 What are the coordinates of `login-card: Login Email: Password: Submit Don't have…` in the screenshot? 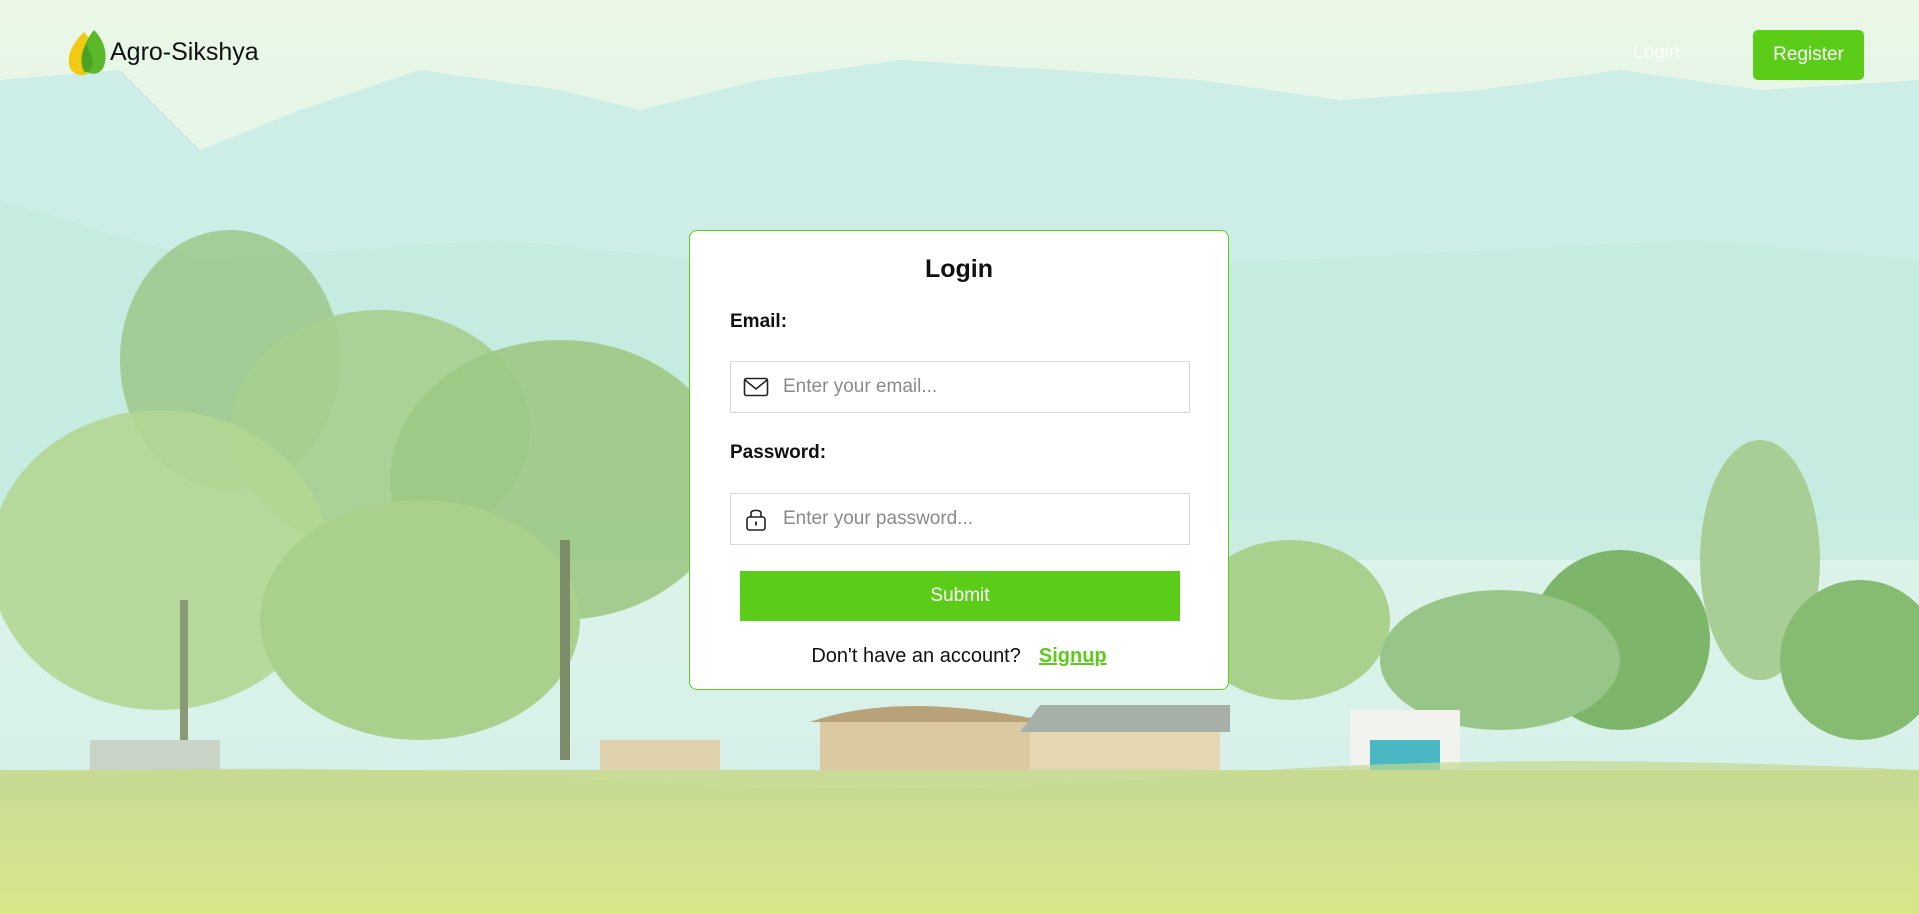 It's located at (959, 460).